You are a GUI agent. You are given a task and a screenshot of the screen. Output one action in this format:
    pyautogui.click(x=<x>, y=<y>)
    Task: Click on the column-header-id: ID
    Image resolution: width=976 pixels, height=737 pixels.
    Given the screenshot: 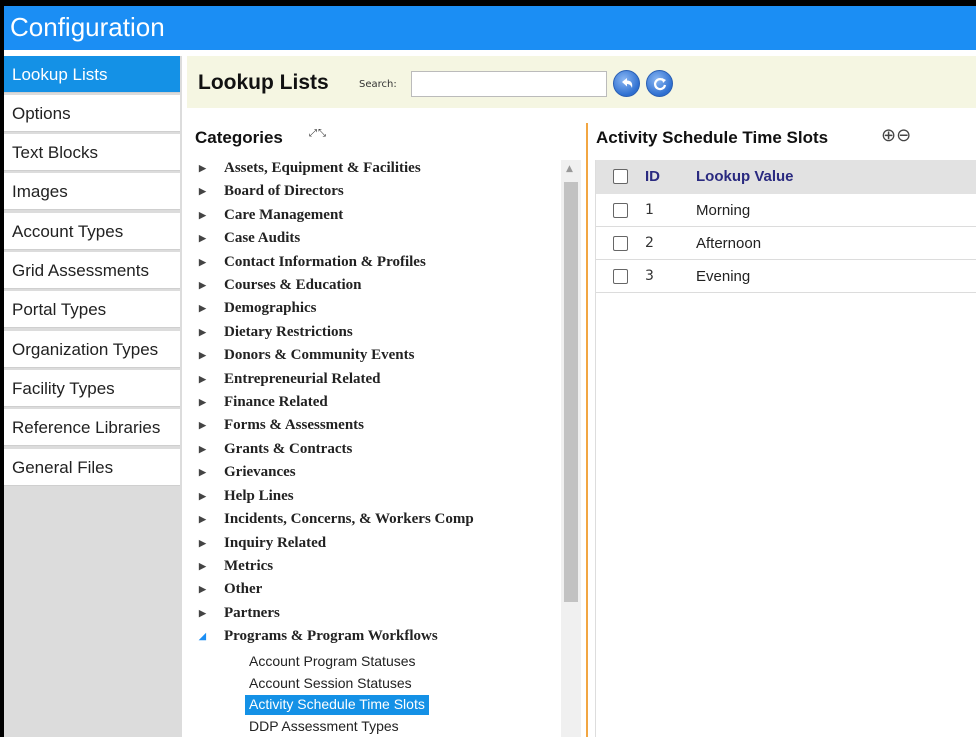 What is the action you would take?
    pyautogui.click(x=652, y=176)
    